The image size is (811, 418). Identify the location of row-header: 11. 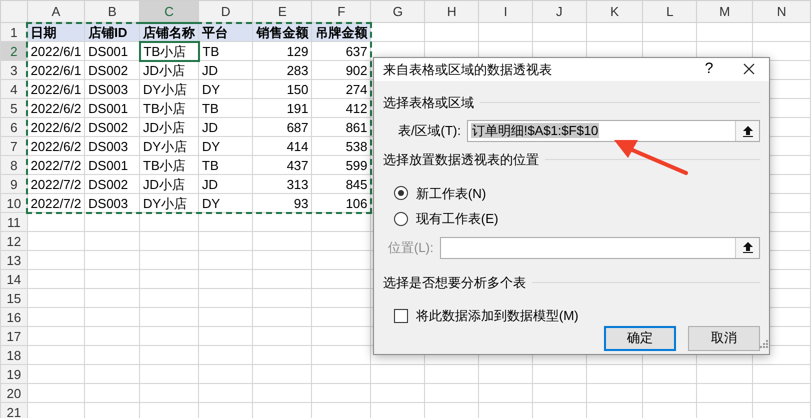
(14, 222).